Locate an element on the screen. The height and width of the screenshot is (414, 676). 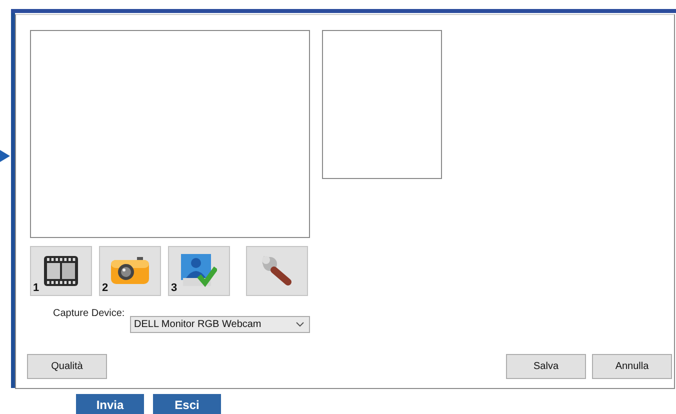
arrow-icon is located at coordinates (5, 156).